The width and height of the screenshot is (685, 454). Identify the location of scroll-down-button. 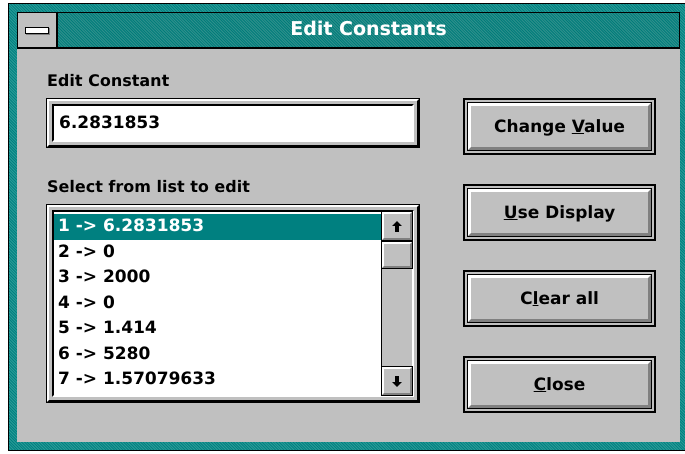
(397, 381).